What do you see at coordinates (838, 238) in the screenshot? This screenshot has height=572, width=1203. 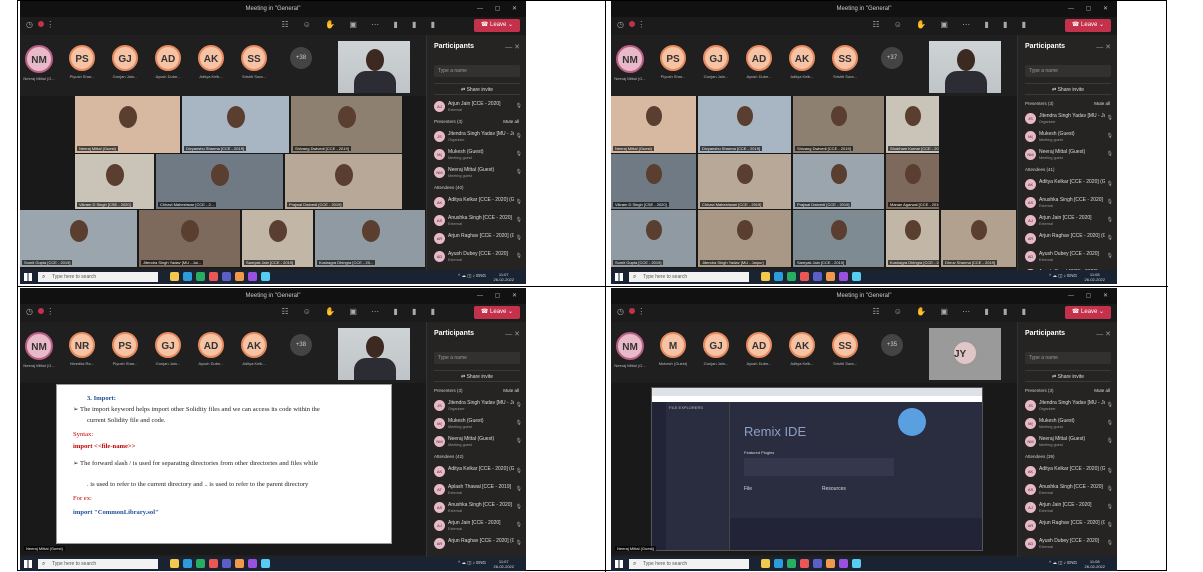 I see `video-tile: Samyak Jain [CCE - 2019]` at bounding box center [838, 238].